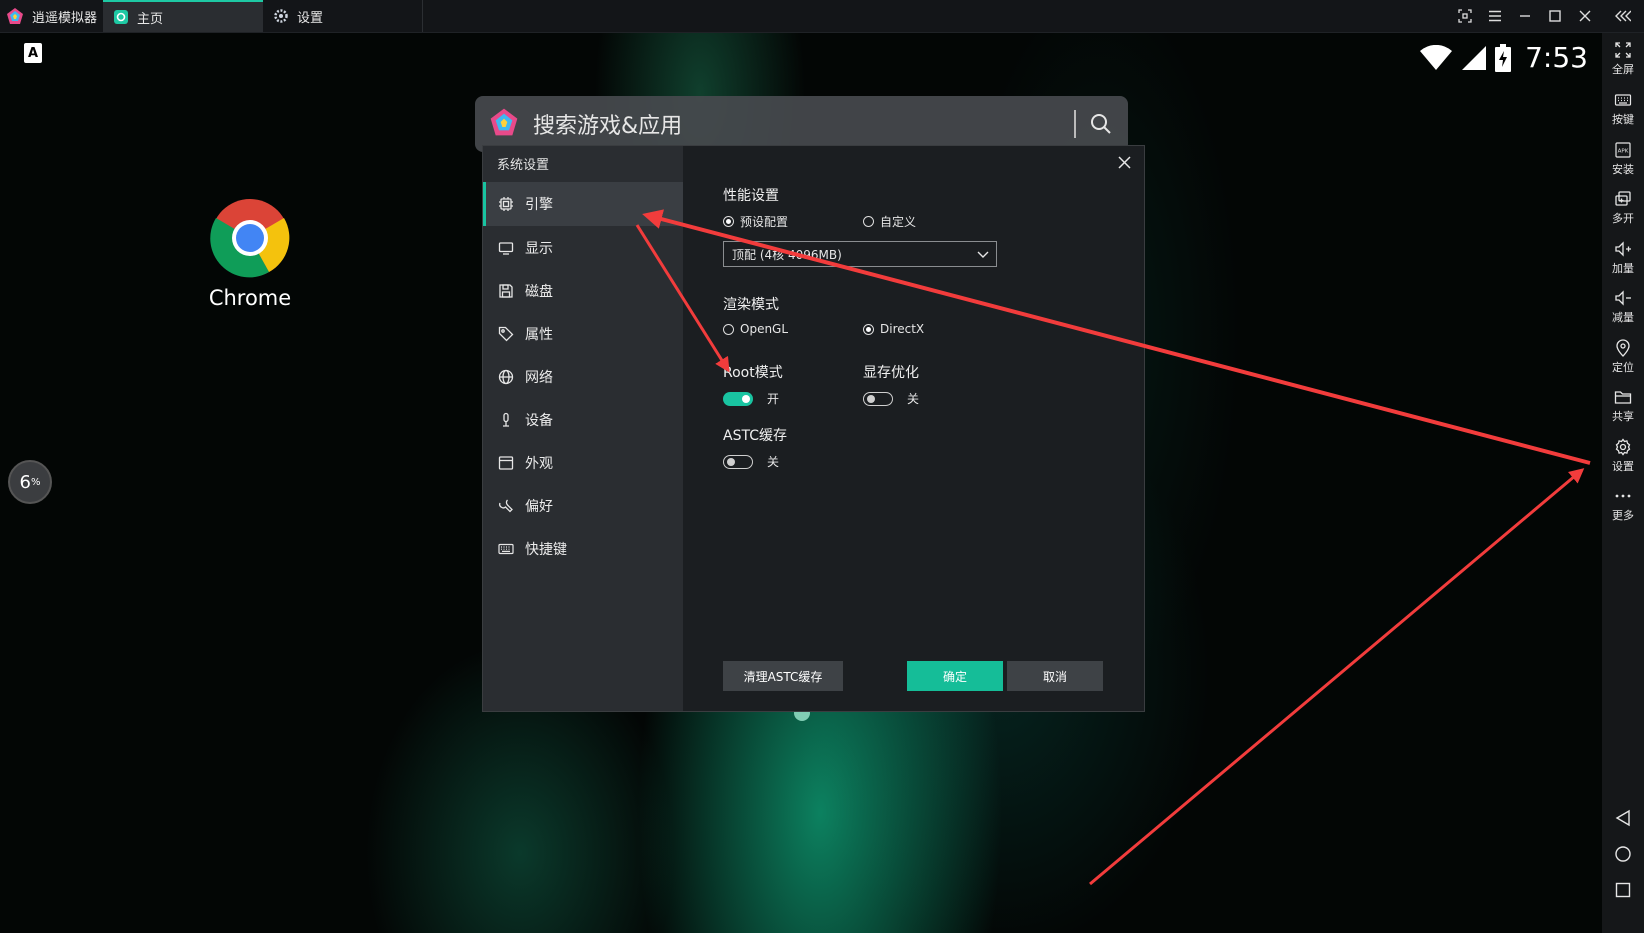 This screenshot has width=1644, height=933. Describe the element at coordinates (1623, 406) in the screenshot. I see `toolbar-share: 共享` at that location.